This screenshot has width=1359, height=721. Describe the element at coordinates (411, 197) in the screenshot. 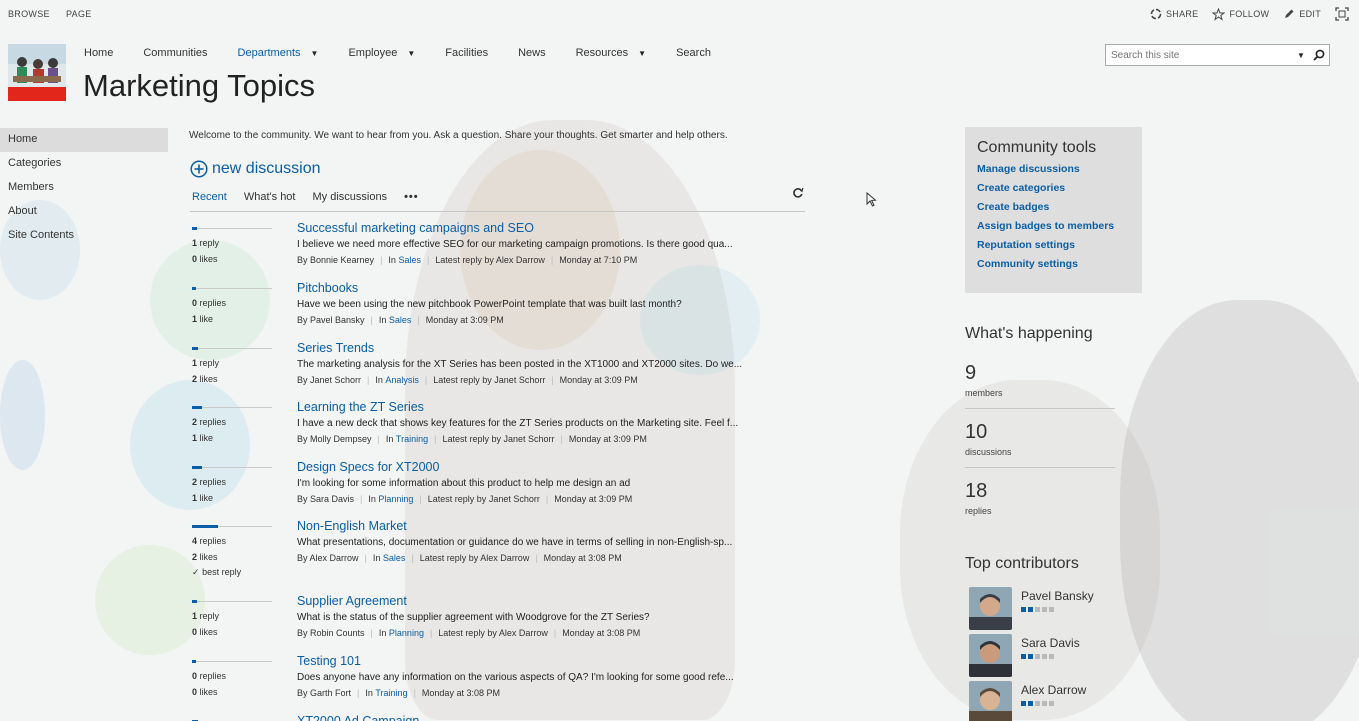

I see `more-tabs-button: •••` at that location.